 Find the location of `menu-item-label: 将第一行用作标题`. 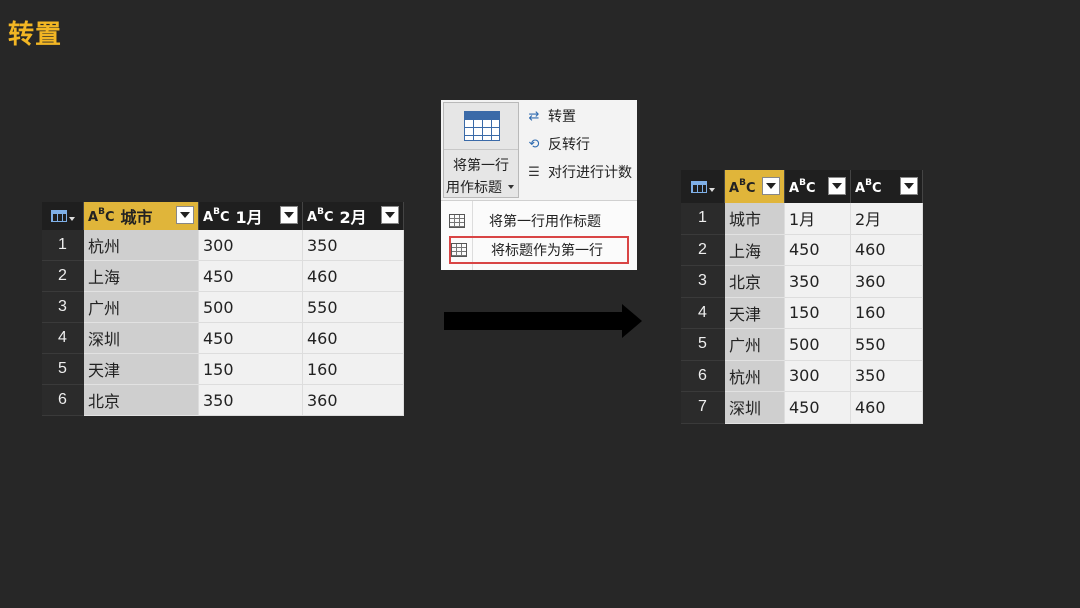

menu-item-label: 将第一行用作标题 is located at coordinates (545, 222).